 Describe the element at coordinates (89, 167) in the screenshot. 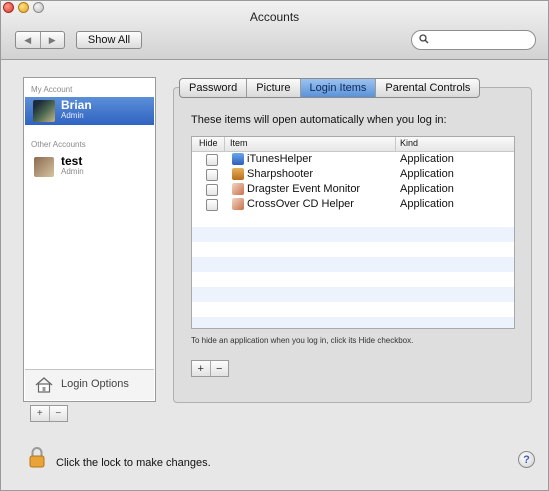

I see `account-row-test: test Admin` at that location.